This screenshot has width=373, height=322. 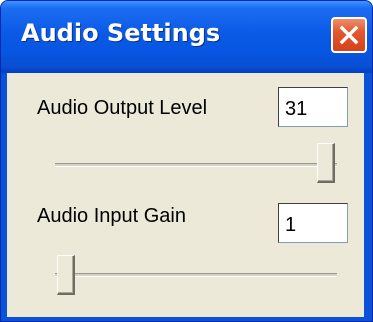 I want to click on input-gain-slider-thumb, so click(x=66, y=275).